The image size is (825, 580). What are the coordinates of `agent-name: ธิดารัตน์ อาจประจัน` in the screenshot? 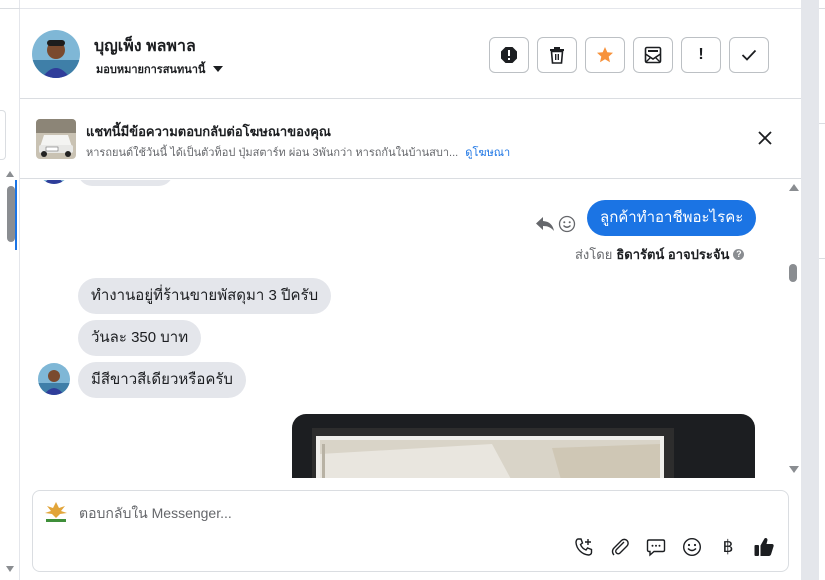 It's located at (673, 254).